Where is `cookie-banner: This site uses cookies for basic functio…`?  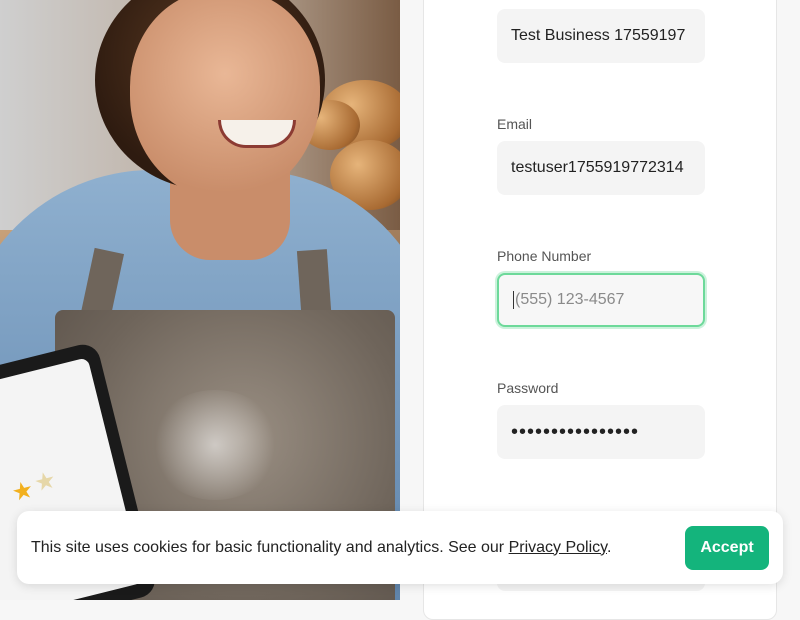 cookie-banner: This site uses cookies for basic functio… is located at coordinates (400, 547).